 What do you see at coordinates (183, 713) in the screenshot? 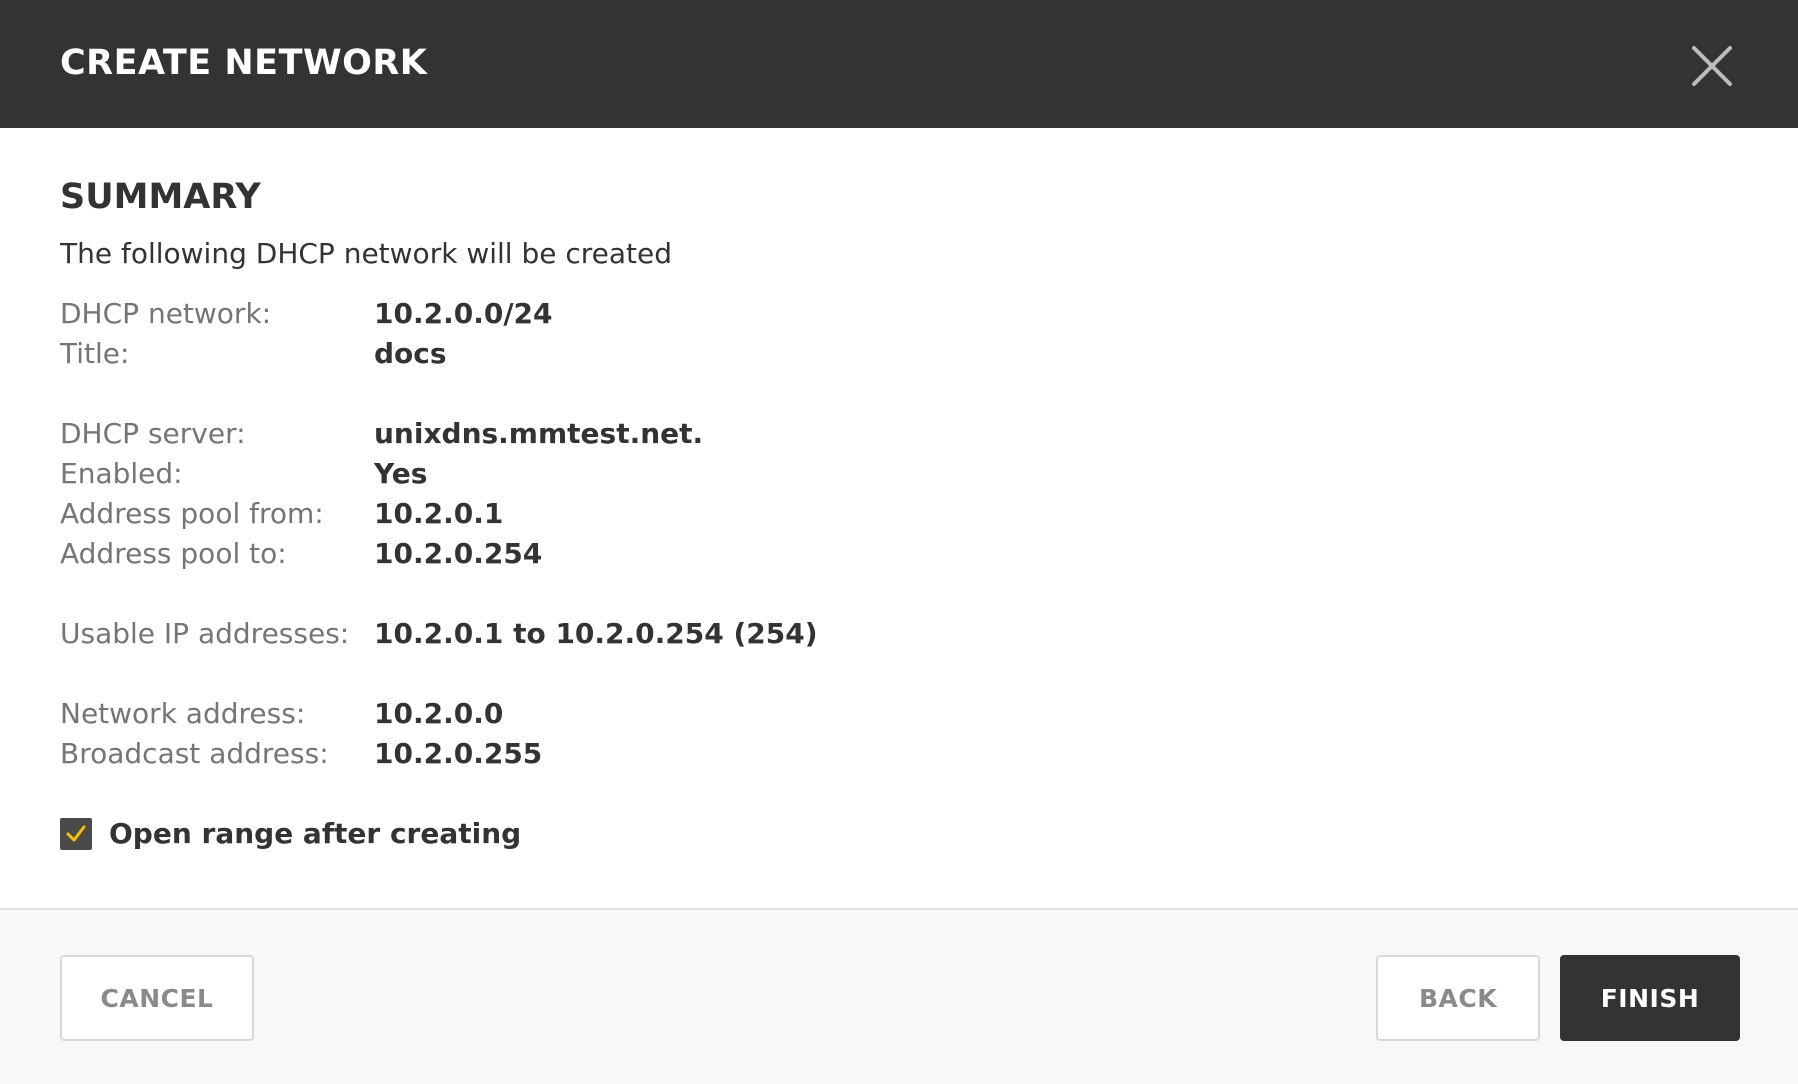
I see `network-address-label: Network address:` at bounding box center [183, 713].